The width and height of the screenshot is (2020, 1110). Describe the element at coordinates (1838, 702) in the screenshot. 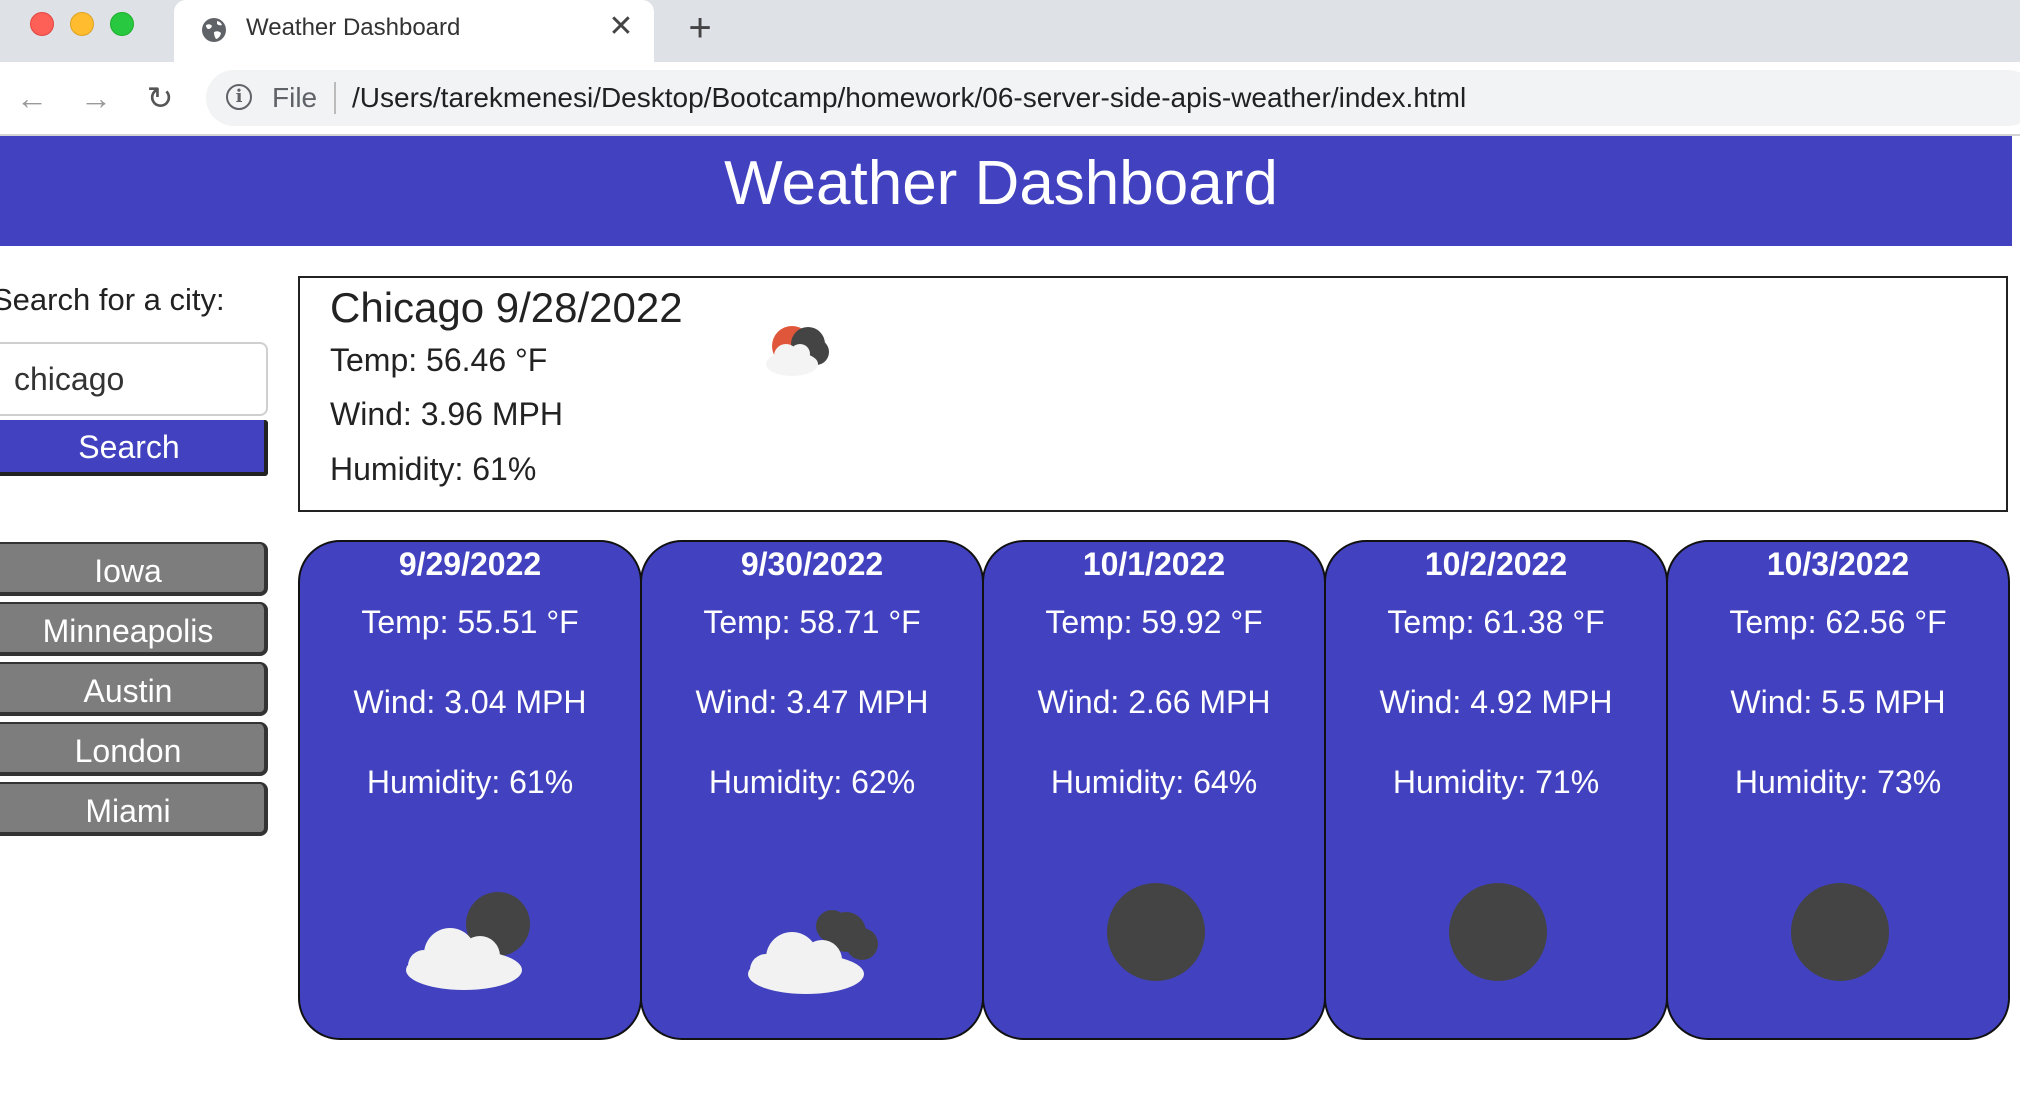

I see `forecast-wind: Wind: 5.5 MPH` at that location.